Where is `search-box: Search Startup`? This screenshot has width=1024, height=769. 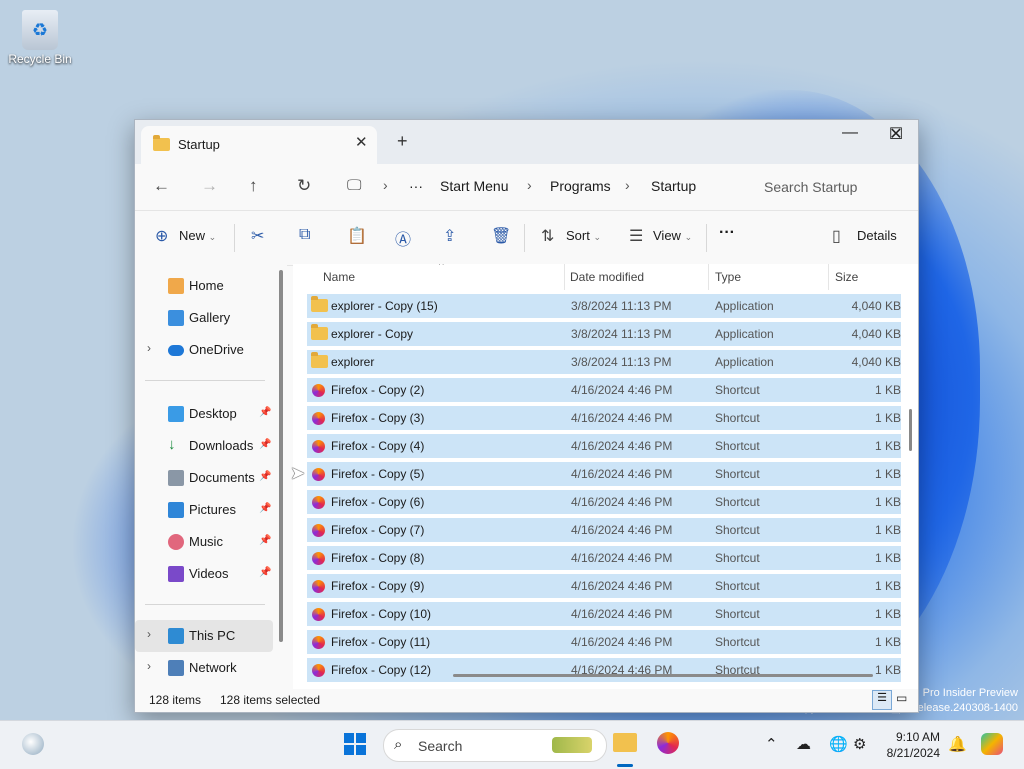
search-box: Search Startup is located at coordinates (832, 186).